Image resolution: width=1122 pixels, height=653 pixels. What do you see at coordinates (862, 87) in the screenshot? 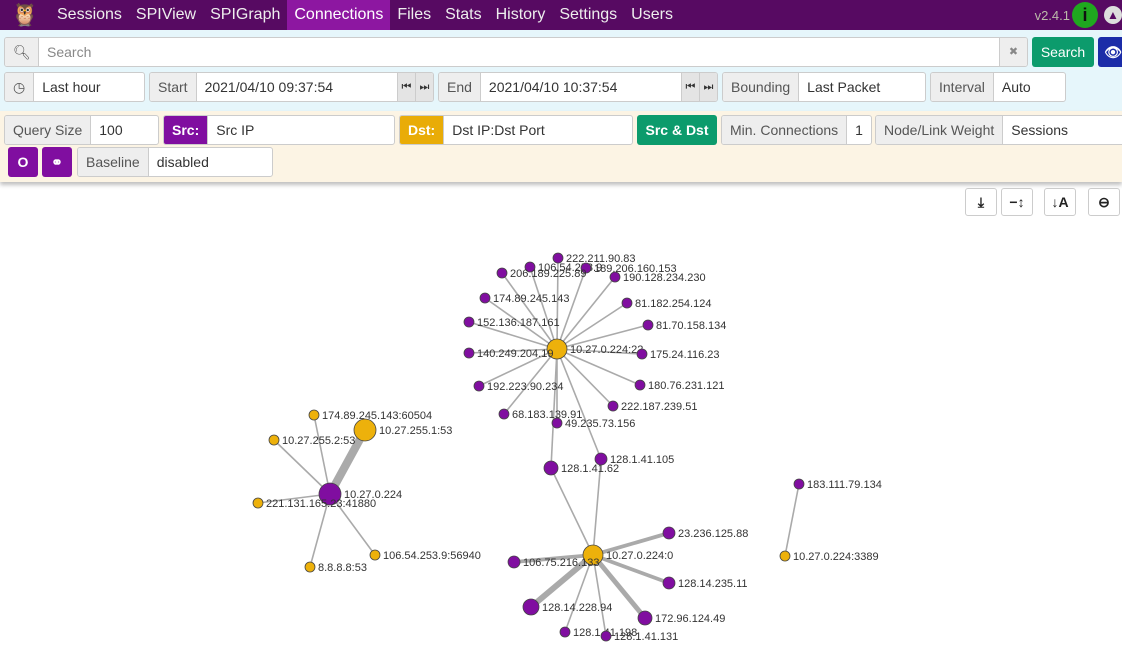
I see `bounding-select: Last Packet` at bounding box center [862, 87].